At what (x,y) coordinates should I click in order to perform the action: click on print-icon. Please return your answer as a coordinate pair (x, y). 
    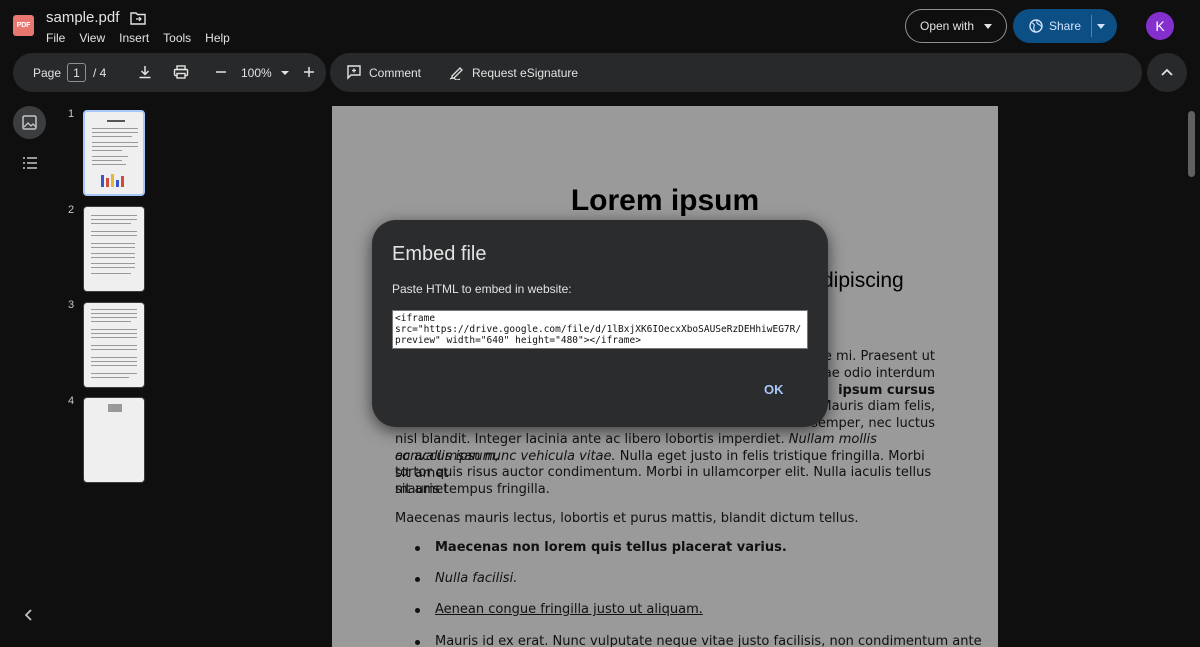
    Looking at the image, I should click on (181, 72).